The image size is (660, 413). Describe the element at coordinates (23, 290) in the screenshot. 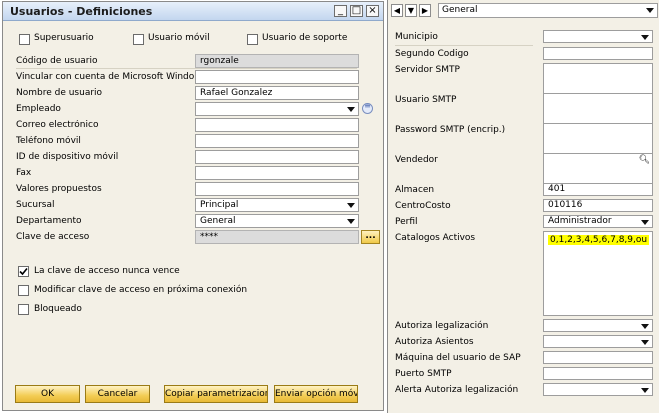

I see `change-password-next-login-checkbox` at that location.